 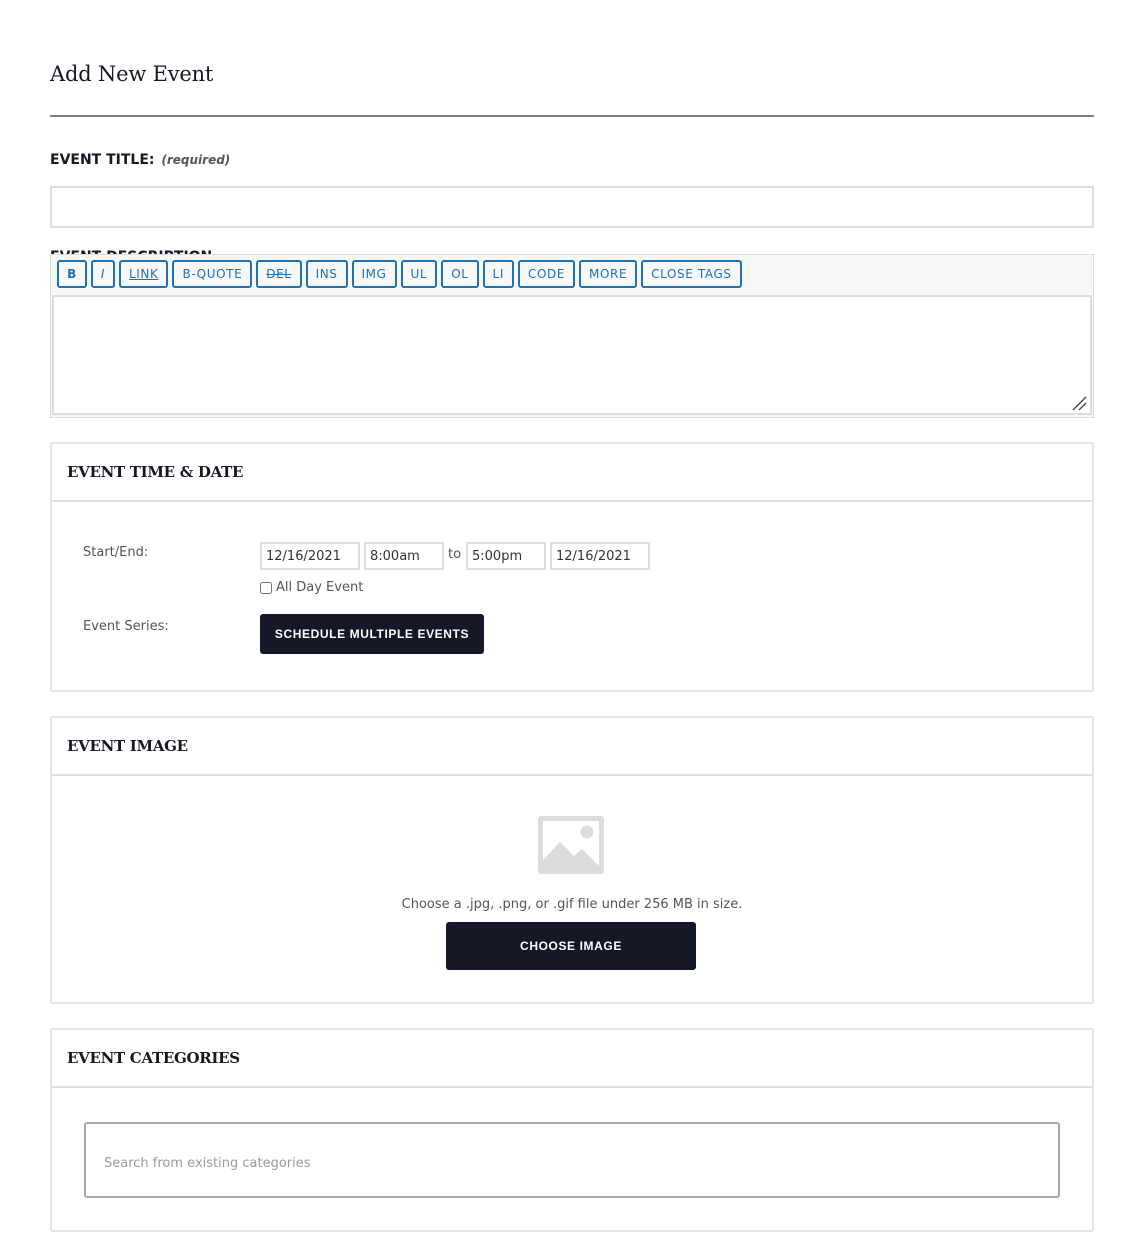 What do you see at coordinates (310, 556) in the screenshot?
I see `start-date-input` at bounding box center [310, 556].